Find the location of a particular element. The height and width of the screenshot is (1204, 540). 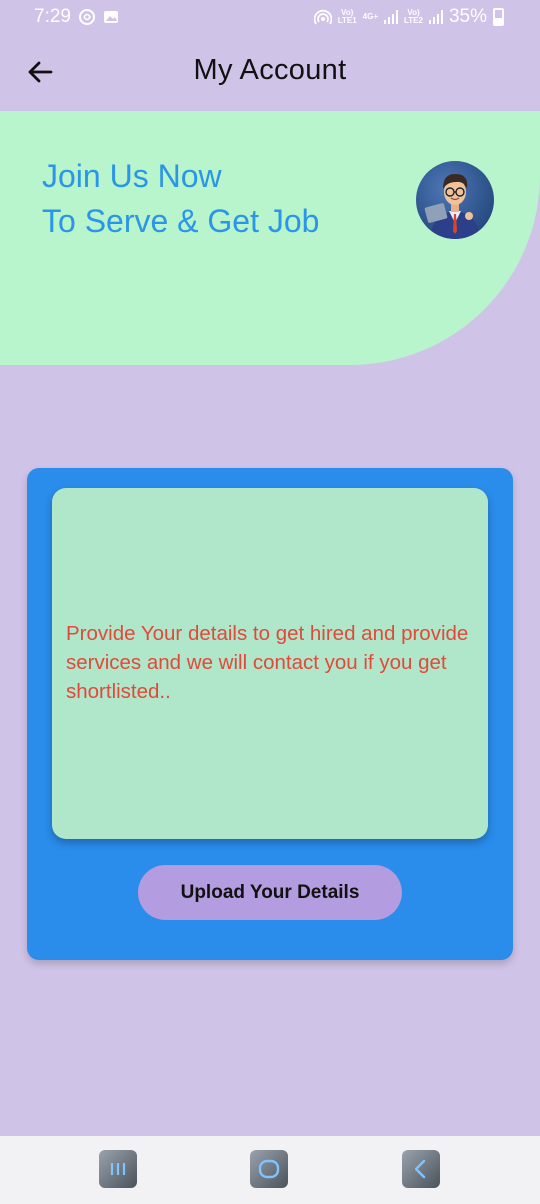

back-icon is located at coordinates (420, 1169).